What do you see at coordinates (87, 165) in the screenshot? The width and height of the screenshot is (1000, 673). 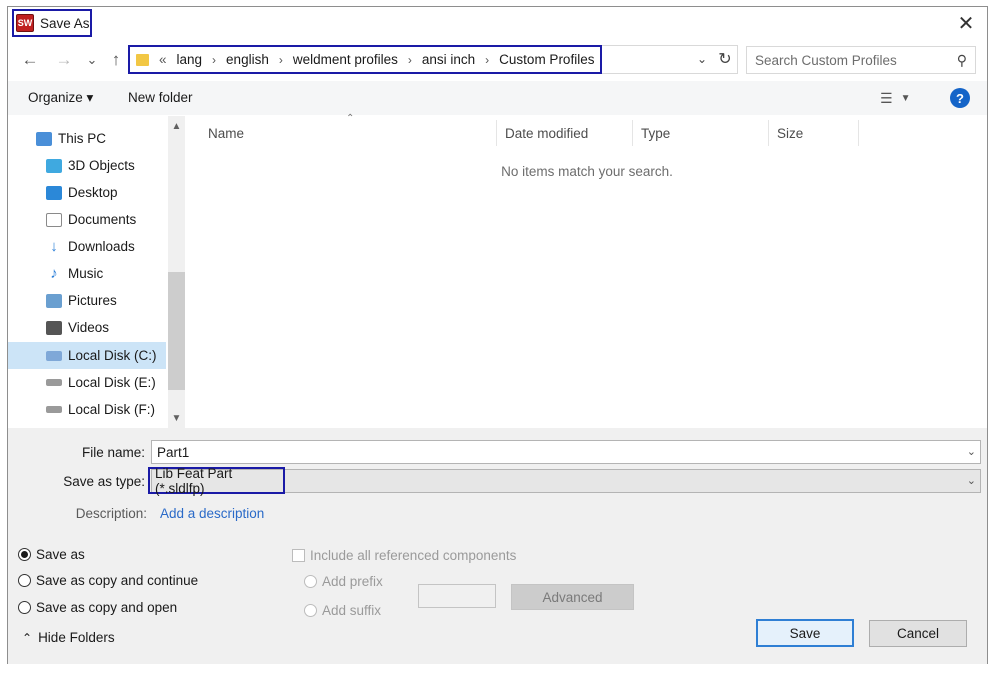 I see `sidebar-item-3d-objects: 3D Objects` at bounding box center [87, 165].